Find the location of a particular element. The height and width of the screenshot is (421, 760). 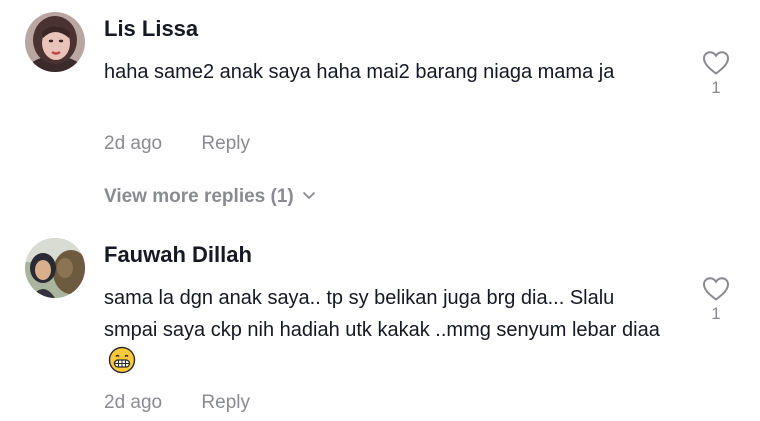

comment-username: Lis Lissa is located at coordinates (151, 29).